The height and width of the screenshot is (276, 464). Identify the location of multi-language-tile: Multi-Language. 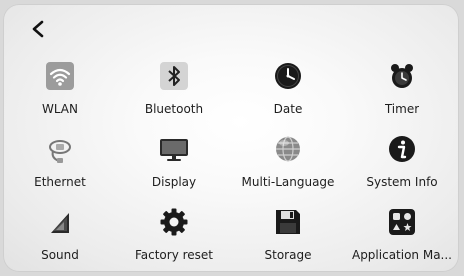
(288, 165).